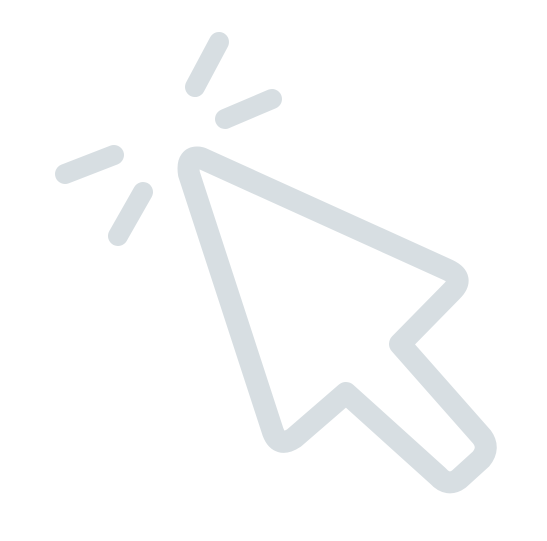 The height and width of the screenshot is (541, 547). What do you see at coordinates (207, 64) in the screenshot?
I see `click-ray-top` at bounding box center [207, 64].